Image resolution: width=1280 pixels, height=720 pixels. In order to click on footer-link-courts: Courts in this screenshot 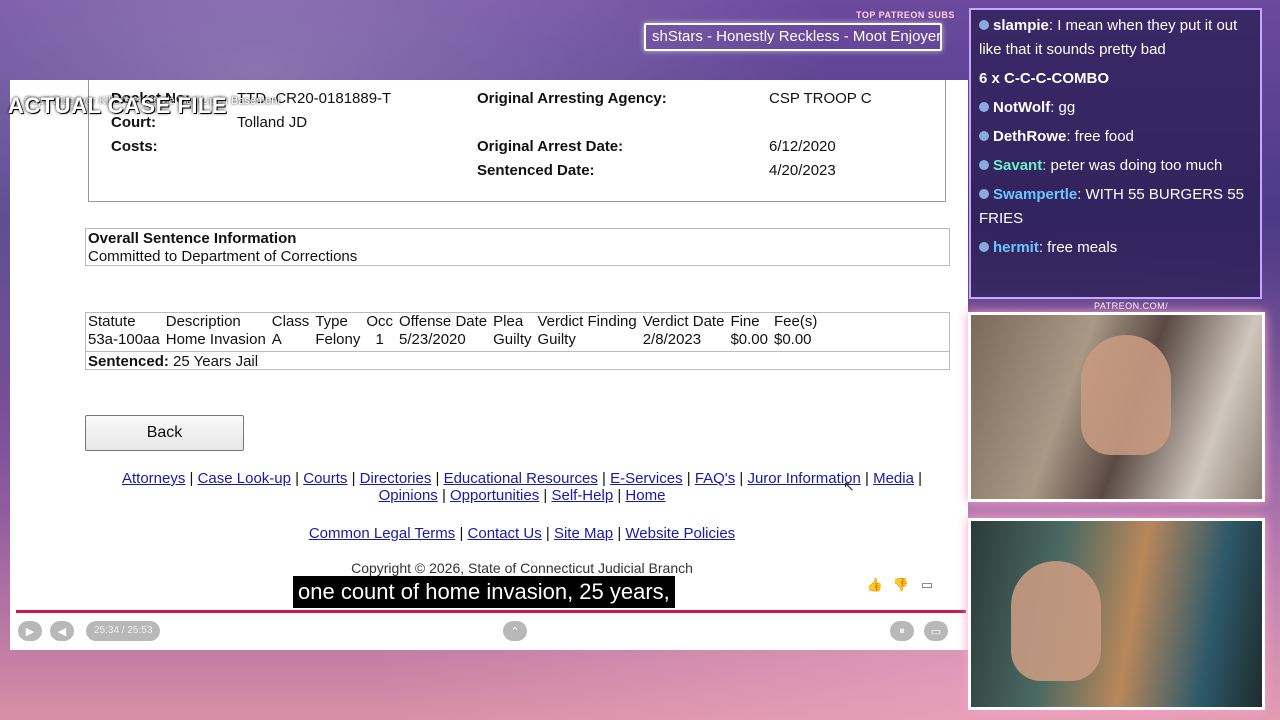, I will do `click(325, 478)`.